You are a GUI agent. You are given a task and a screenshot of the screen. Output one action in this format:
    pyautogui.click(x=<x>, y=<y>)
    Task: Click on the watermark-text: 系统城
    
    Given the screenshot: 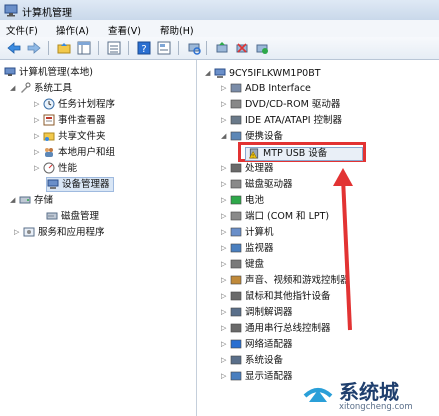 What is the action you would take?
    pyautogui.click(x=369, y=392)
    